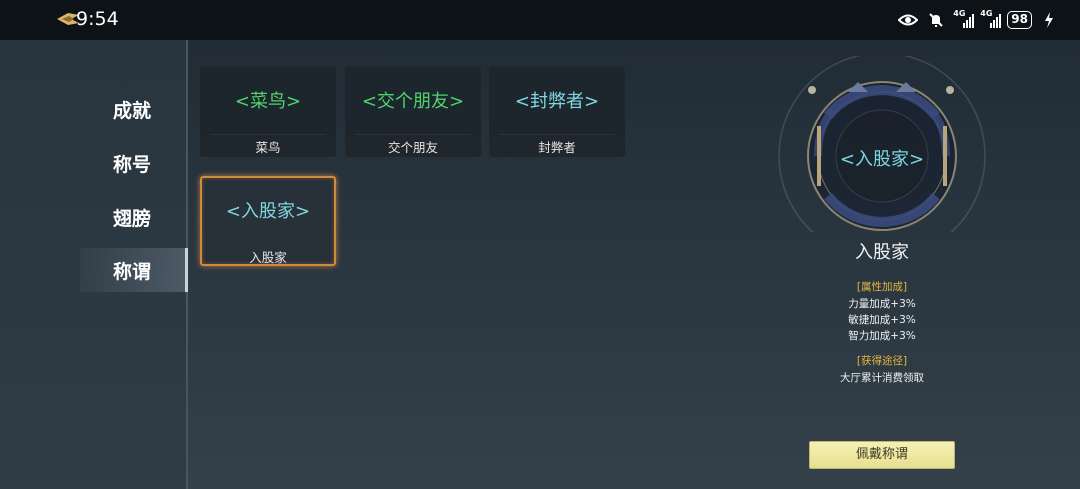 The width and height of the screenshot is (1080, 489). What do you see at coordinates (412, 147) in the screenshot?
I see `title-name: 交个朋友` at bounding box center [412, 147].